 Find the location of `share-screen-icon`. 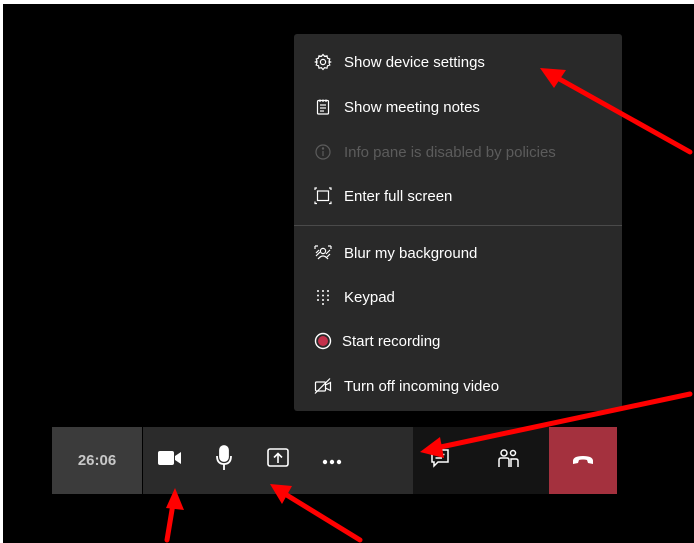

share-screen-icon is located at coordinates (278, 460).